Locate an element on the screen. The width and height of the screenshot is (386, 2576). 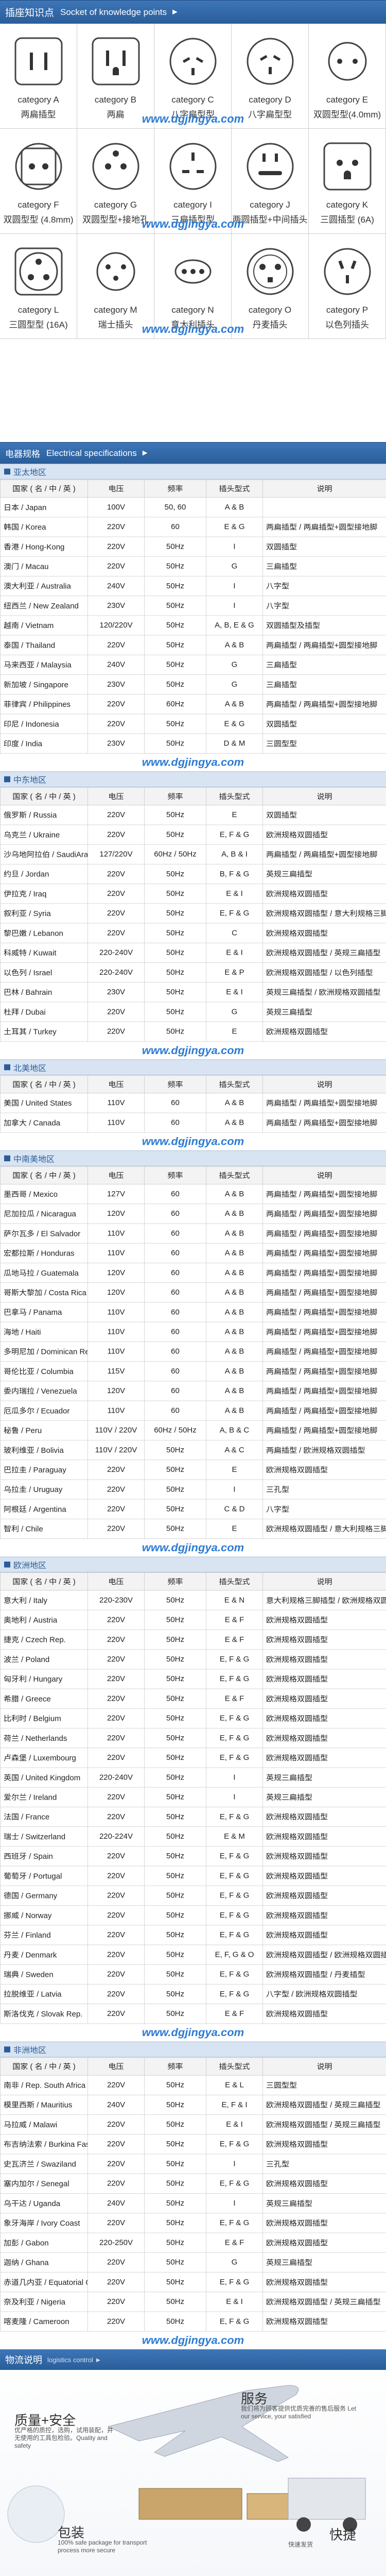
table-cell: 哥斯大黎加 / Costa Rica is located at coordinates (44, 1292).